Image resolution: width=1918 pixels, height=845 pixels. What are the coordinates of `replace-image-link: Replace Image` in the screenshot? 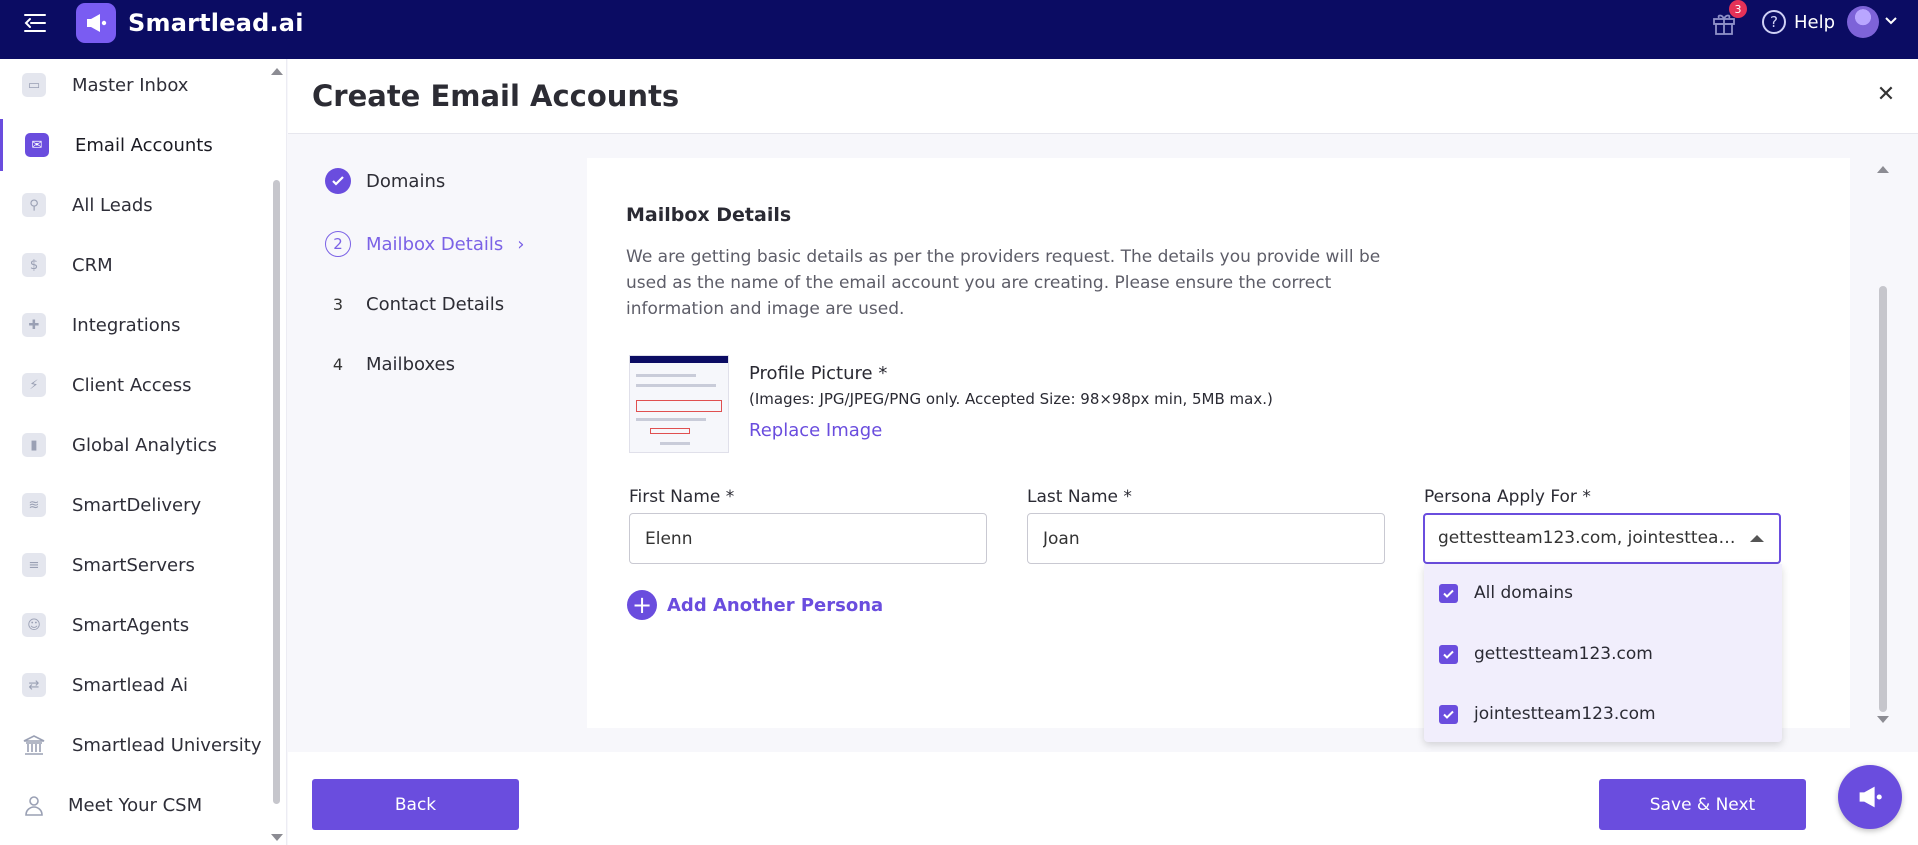 It's located at (815, 430).